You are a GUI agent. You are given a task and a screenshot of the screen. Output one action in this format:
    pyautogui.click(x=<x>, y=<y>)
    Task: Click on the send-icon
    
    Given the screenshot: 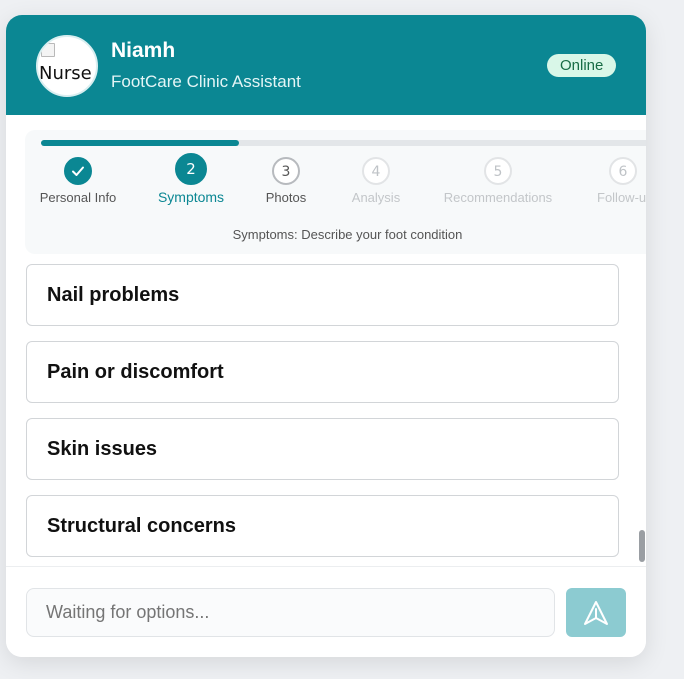 What is the action you would take?
    pyautogui.click(x=596, y=613)
    